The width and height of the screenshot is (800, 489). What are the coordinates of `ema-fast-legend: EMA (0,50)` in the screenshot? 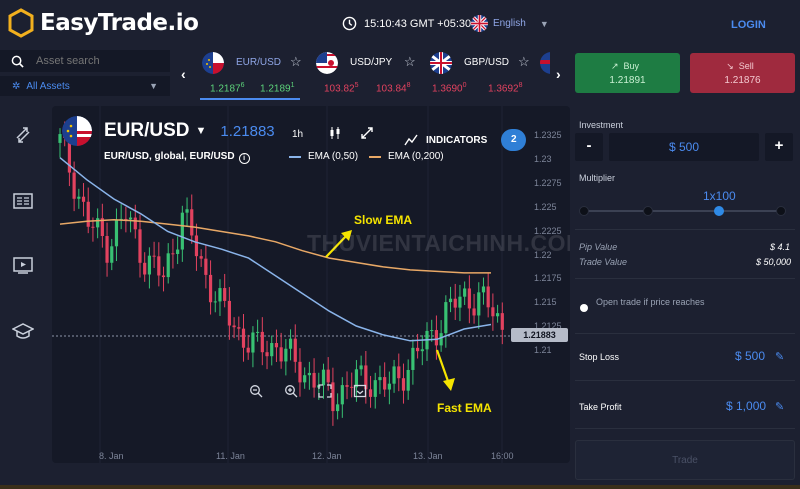 It's located at (323, 156).